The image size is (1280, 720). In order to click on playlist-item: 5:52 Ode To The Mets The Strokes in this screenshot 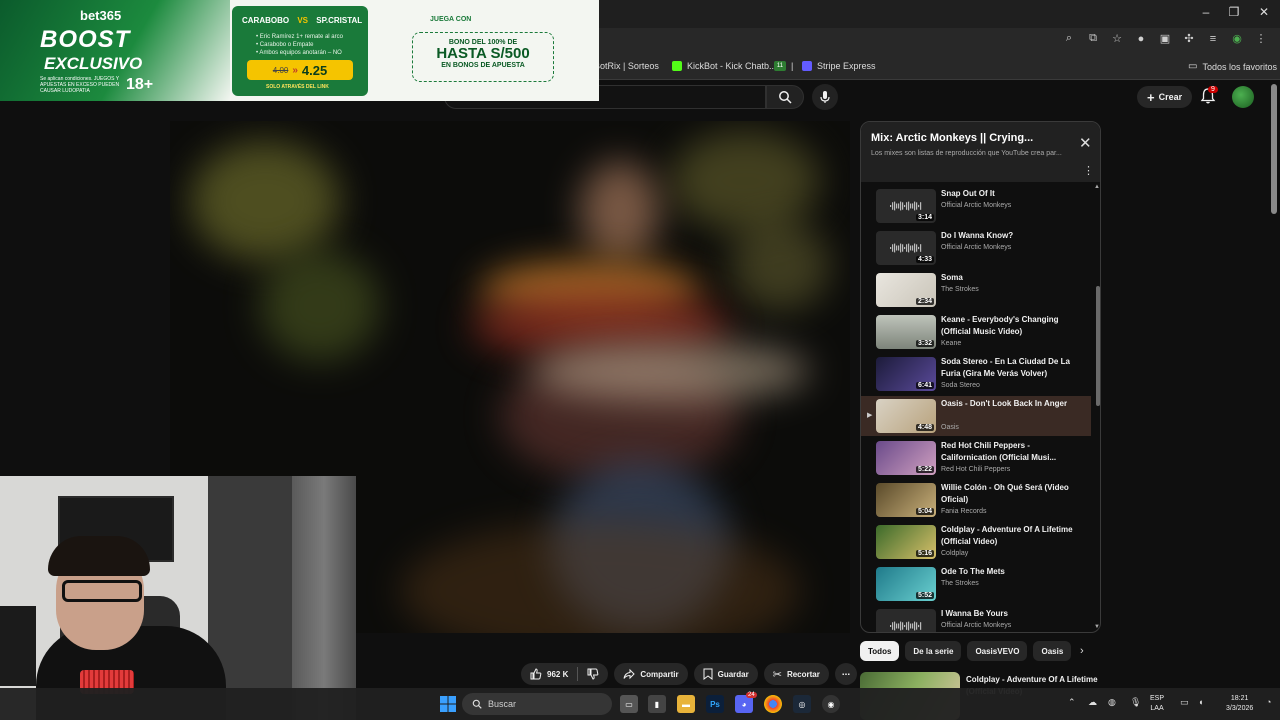, I will do `click(976, 584)`.